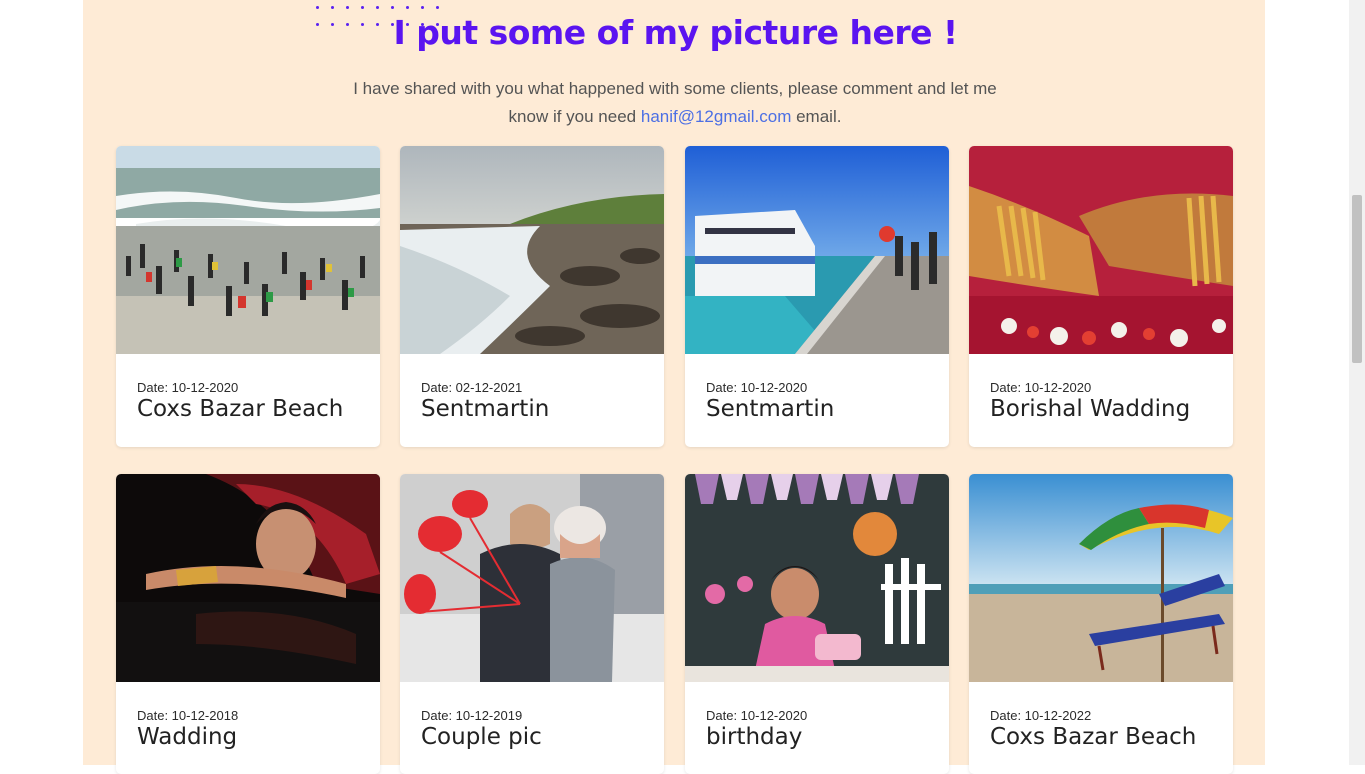 This screenshot has height=774, width=1365. I want to click on gallery-card: Date: 10-12-2020 Sentmartin, so click(817, 296).